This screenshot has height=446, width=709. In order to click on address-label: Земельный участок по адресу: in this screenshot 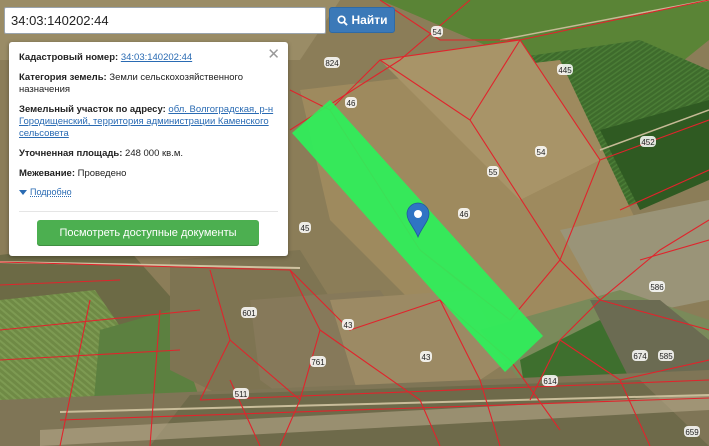, I will do `click(92, 109)`.